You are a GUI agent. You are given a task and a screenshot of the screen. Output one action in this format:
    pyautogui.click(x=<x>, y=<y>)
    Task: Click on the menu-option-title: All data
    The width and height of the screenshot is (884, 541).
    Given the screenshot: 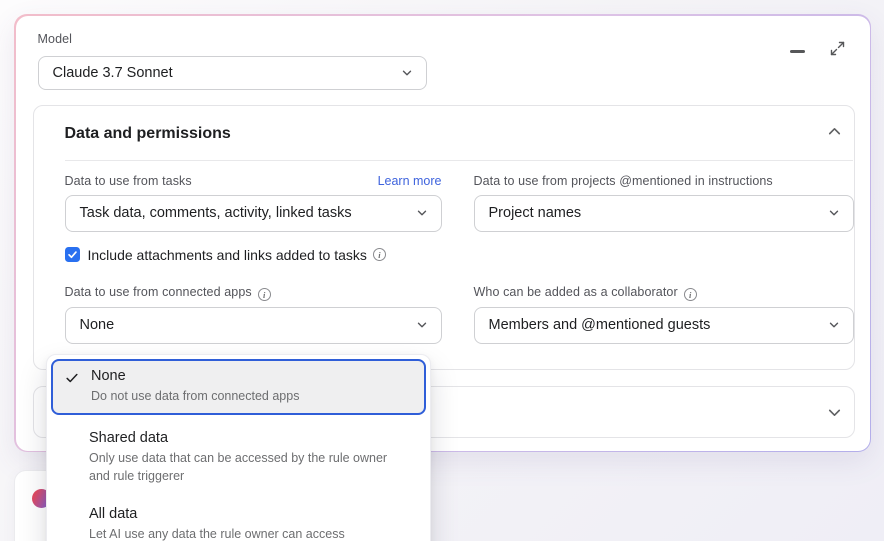 What is the action you would take?
    pyautogui.click(x=113, y=514)
    